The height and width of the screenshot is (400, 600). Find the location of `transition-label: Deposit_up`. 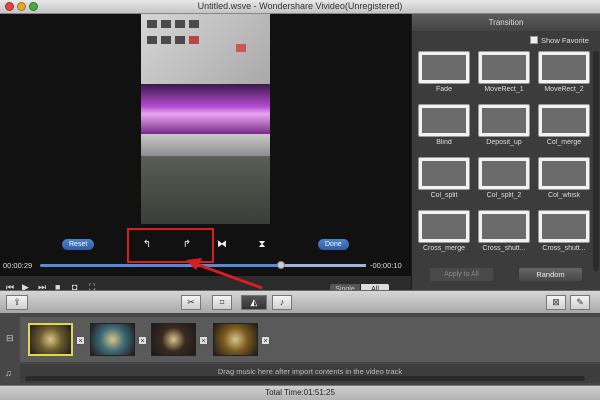

transition-label: Deposit_up is located at coordinates (504, 142).